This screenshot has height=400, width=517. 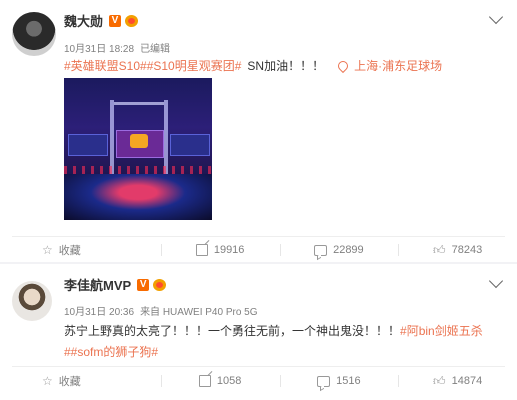 What do you see at coordinates (97, 284) in the screenshot?
I see `author-name-text: 李佳航MVP` at bounding box center [97, 284].